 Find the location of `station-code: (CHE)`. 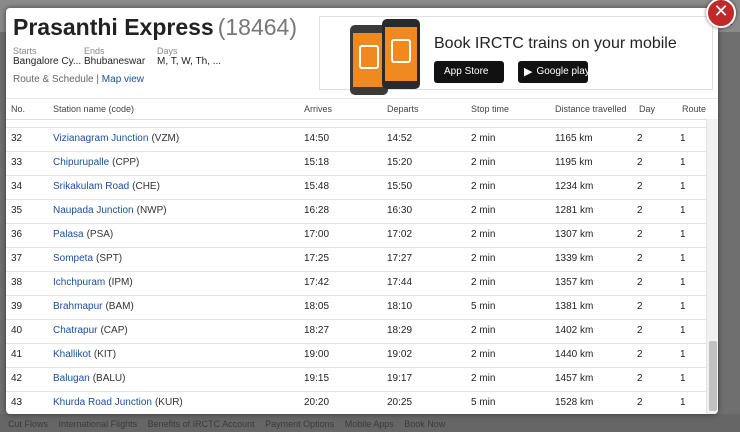

station-code: (CHE) is located at coordinates (146, 186).